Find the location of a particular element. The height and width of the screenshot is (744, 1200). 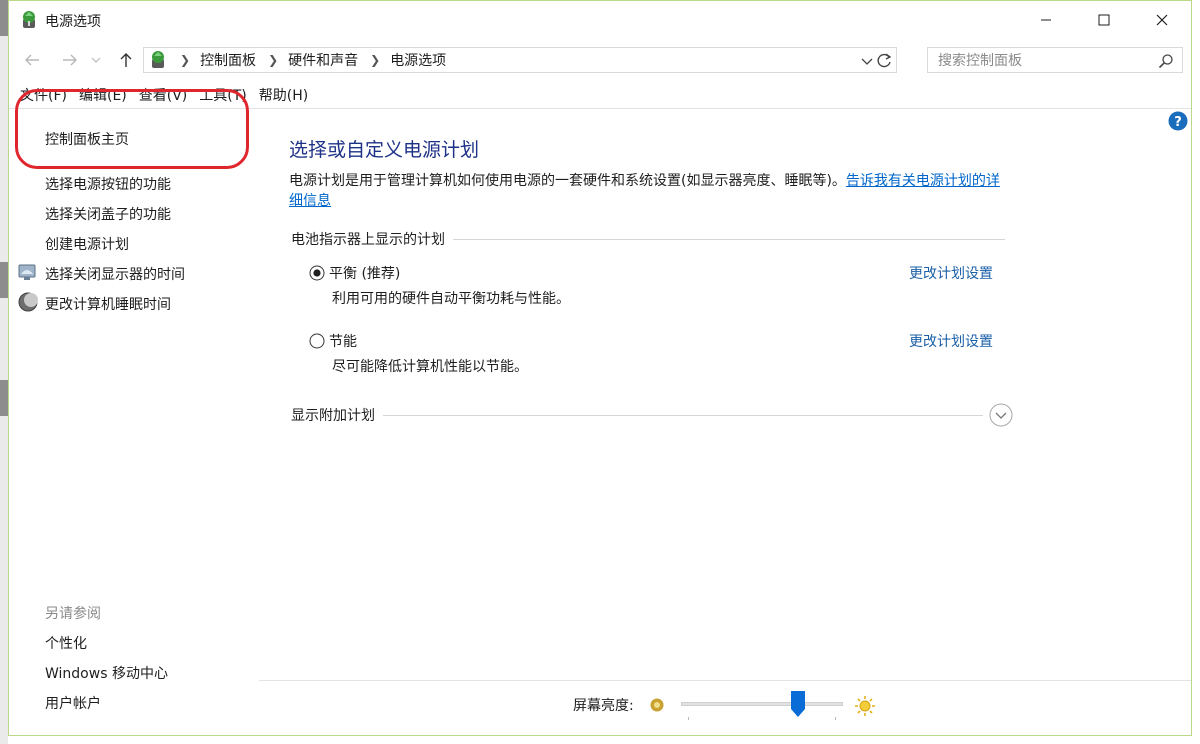

up-button is located at coordinates (126, 60).